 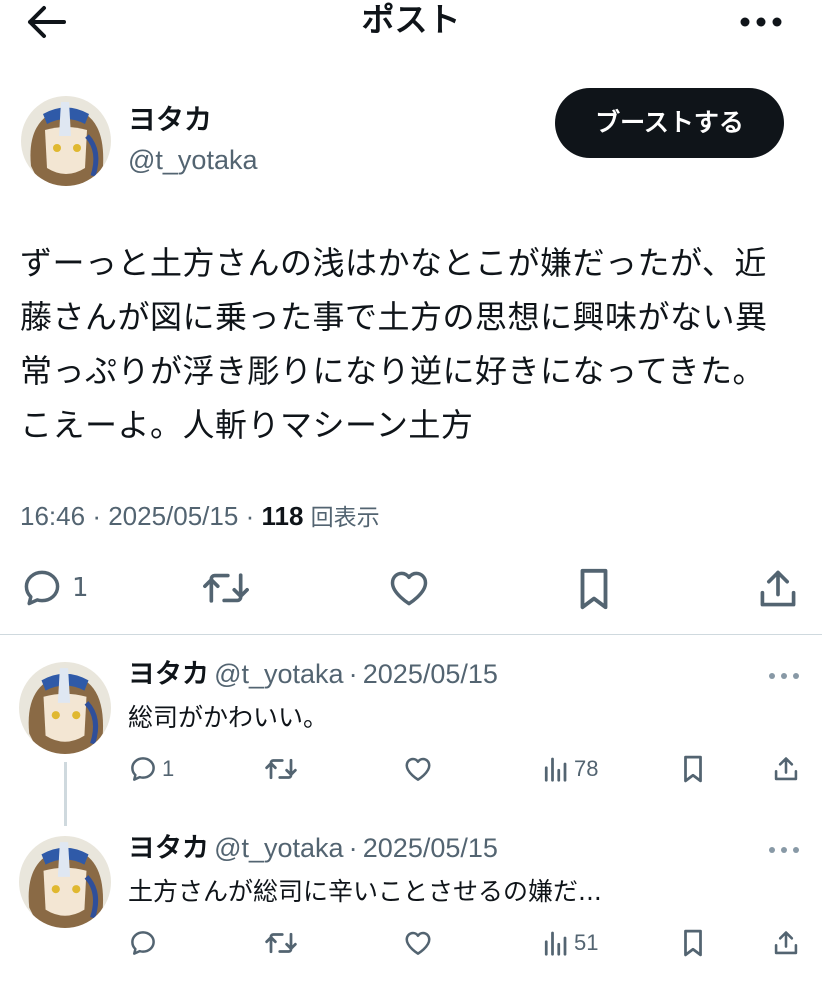 What do you see at coordinates (65, 794) in the screenshot?
I see `thread-line` at bounding box center [65, 794].